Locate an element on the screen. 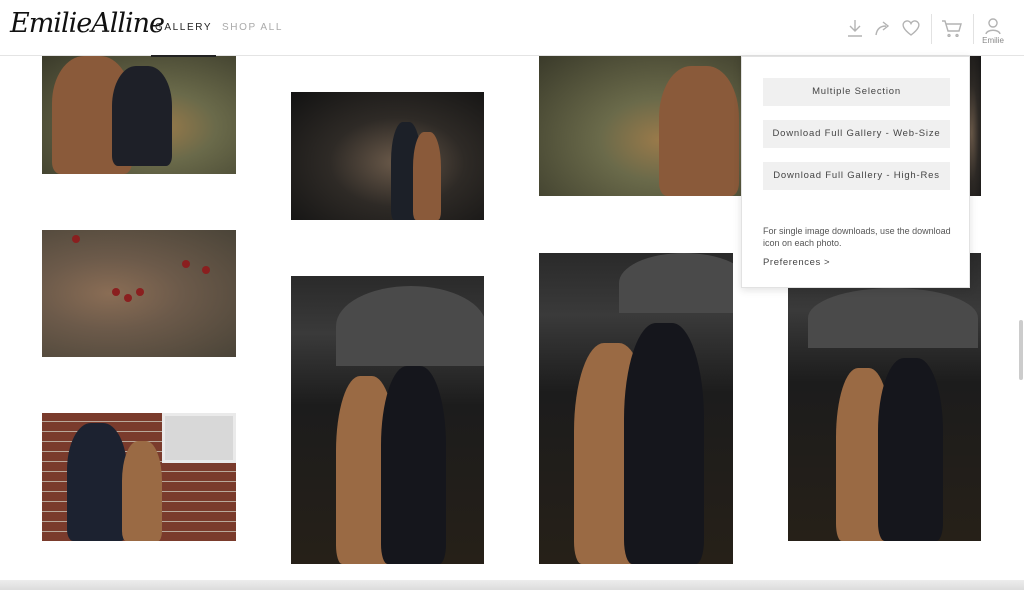  download-high-res-button: Download Full Gallery - High-Res is located at coordinates (856, 176).